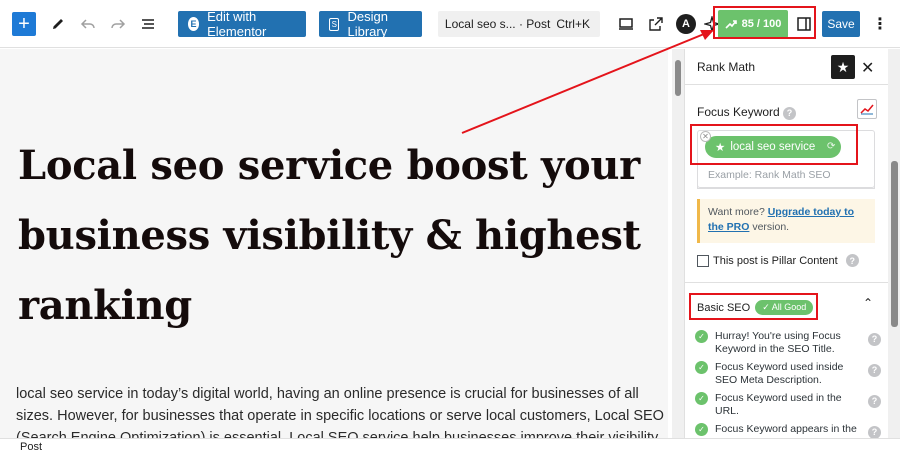  I want to click on design-library-label: Design Library, so click(367, 24).